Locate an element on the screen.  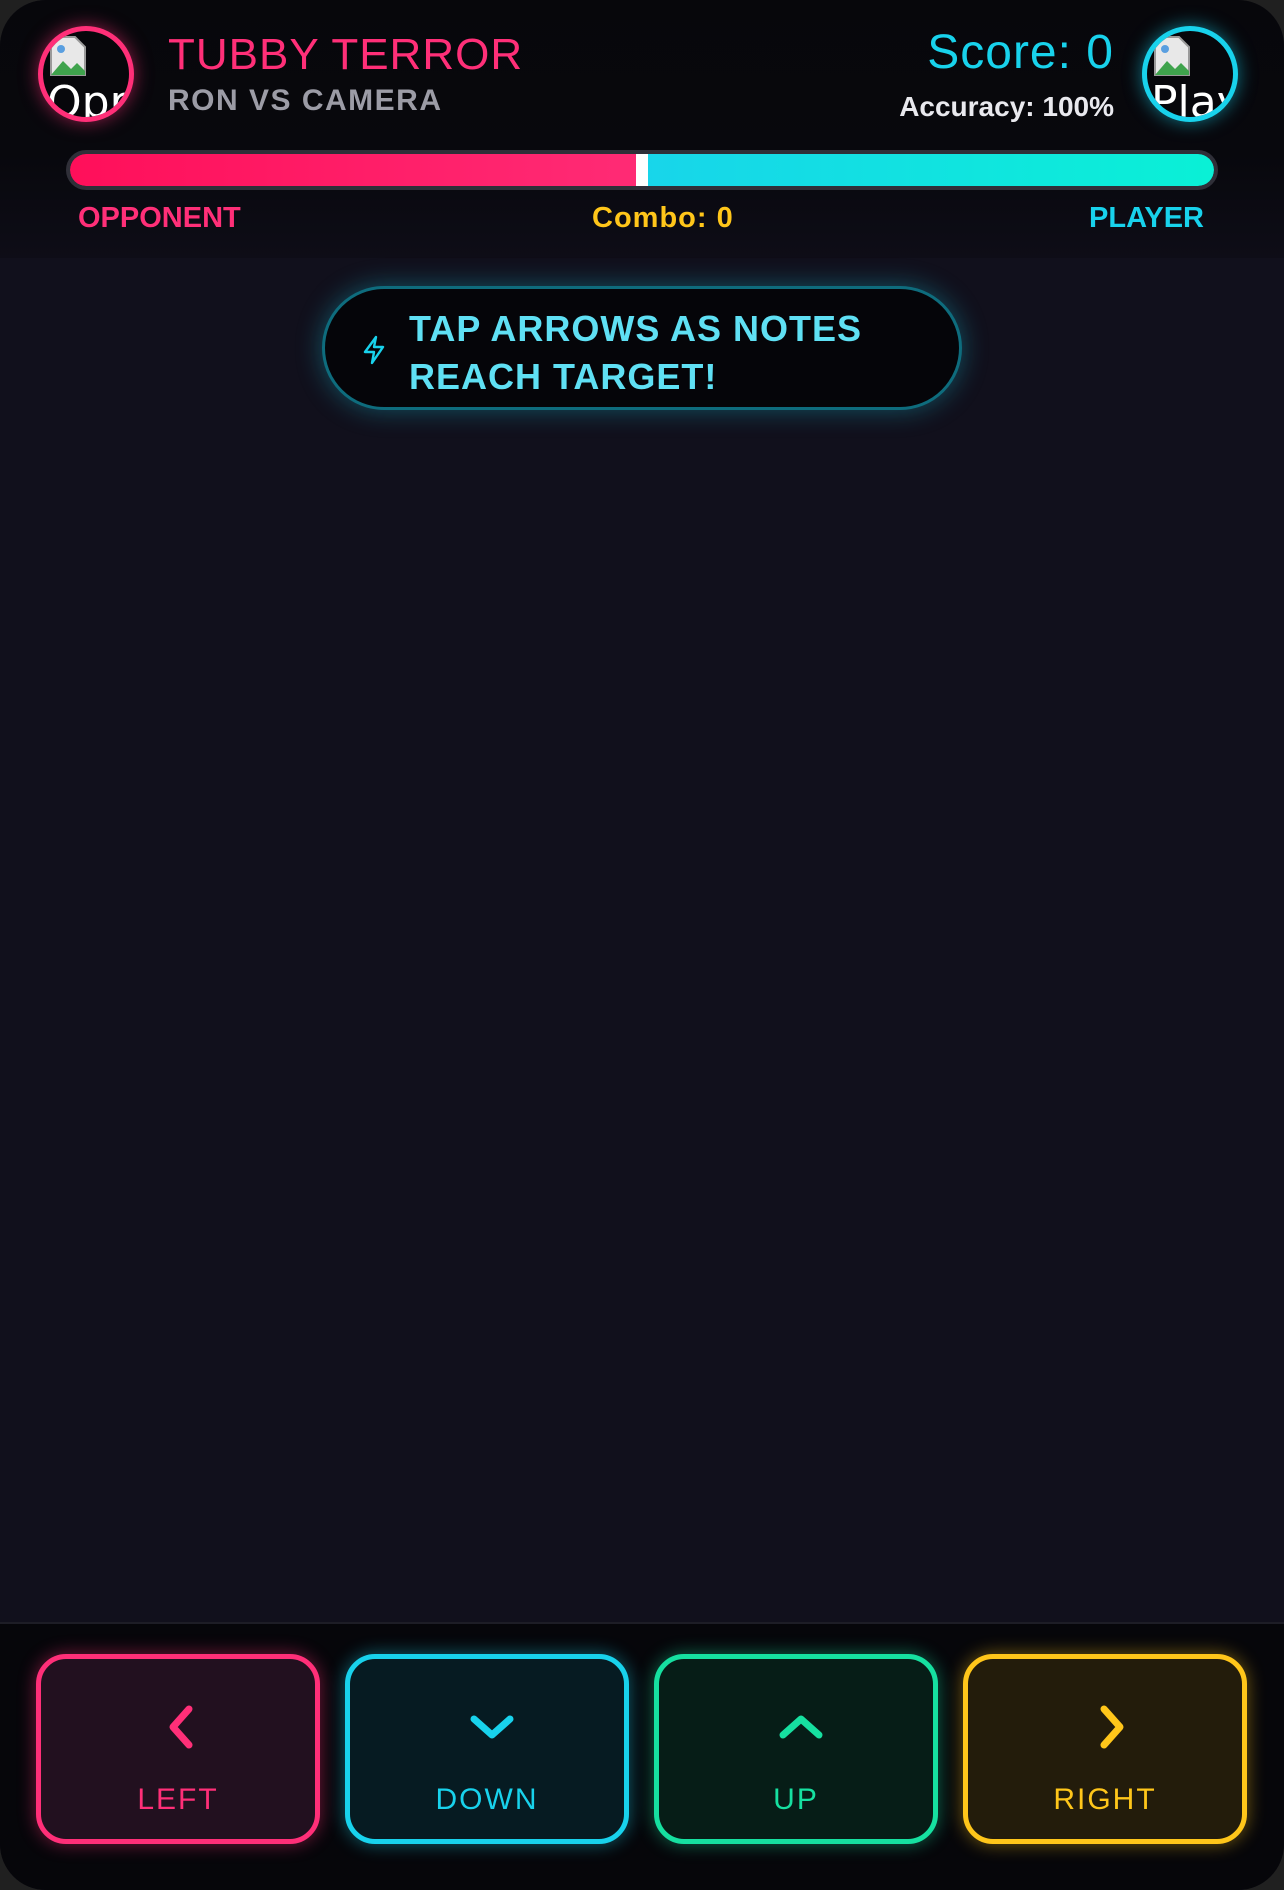
left-button-label: LEFT is located at coordinates (178, 1799).